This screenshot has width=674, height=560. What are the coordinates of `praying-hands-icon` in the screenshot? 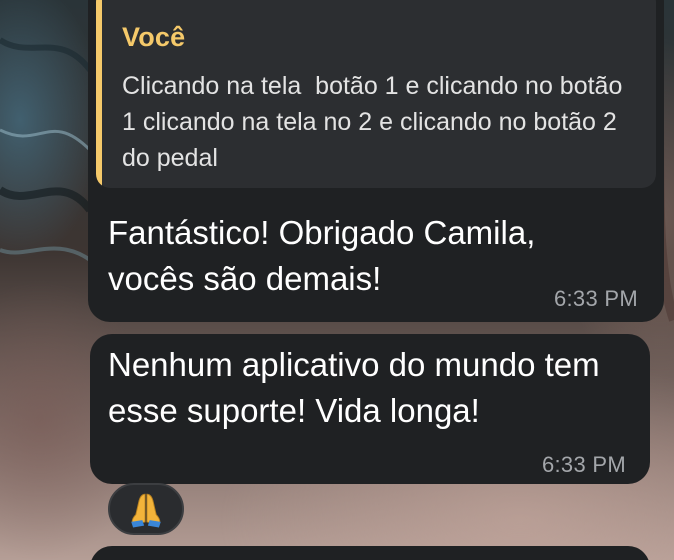 It's located at (146, 510).